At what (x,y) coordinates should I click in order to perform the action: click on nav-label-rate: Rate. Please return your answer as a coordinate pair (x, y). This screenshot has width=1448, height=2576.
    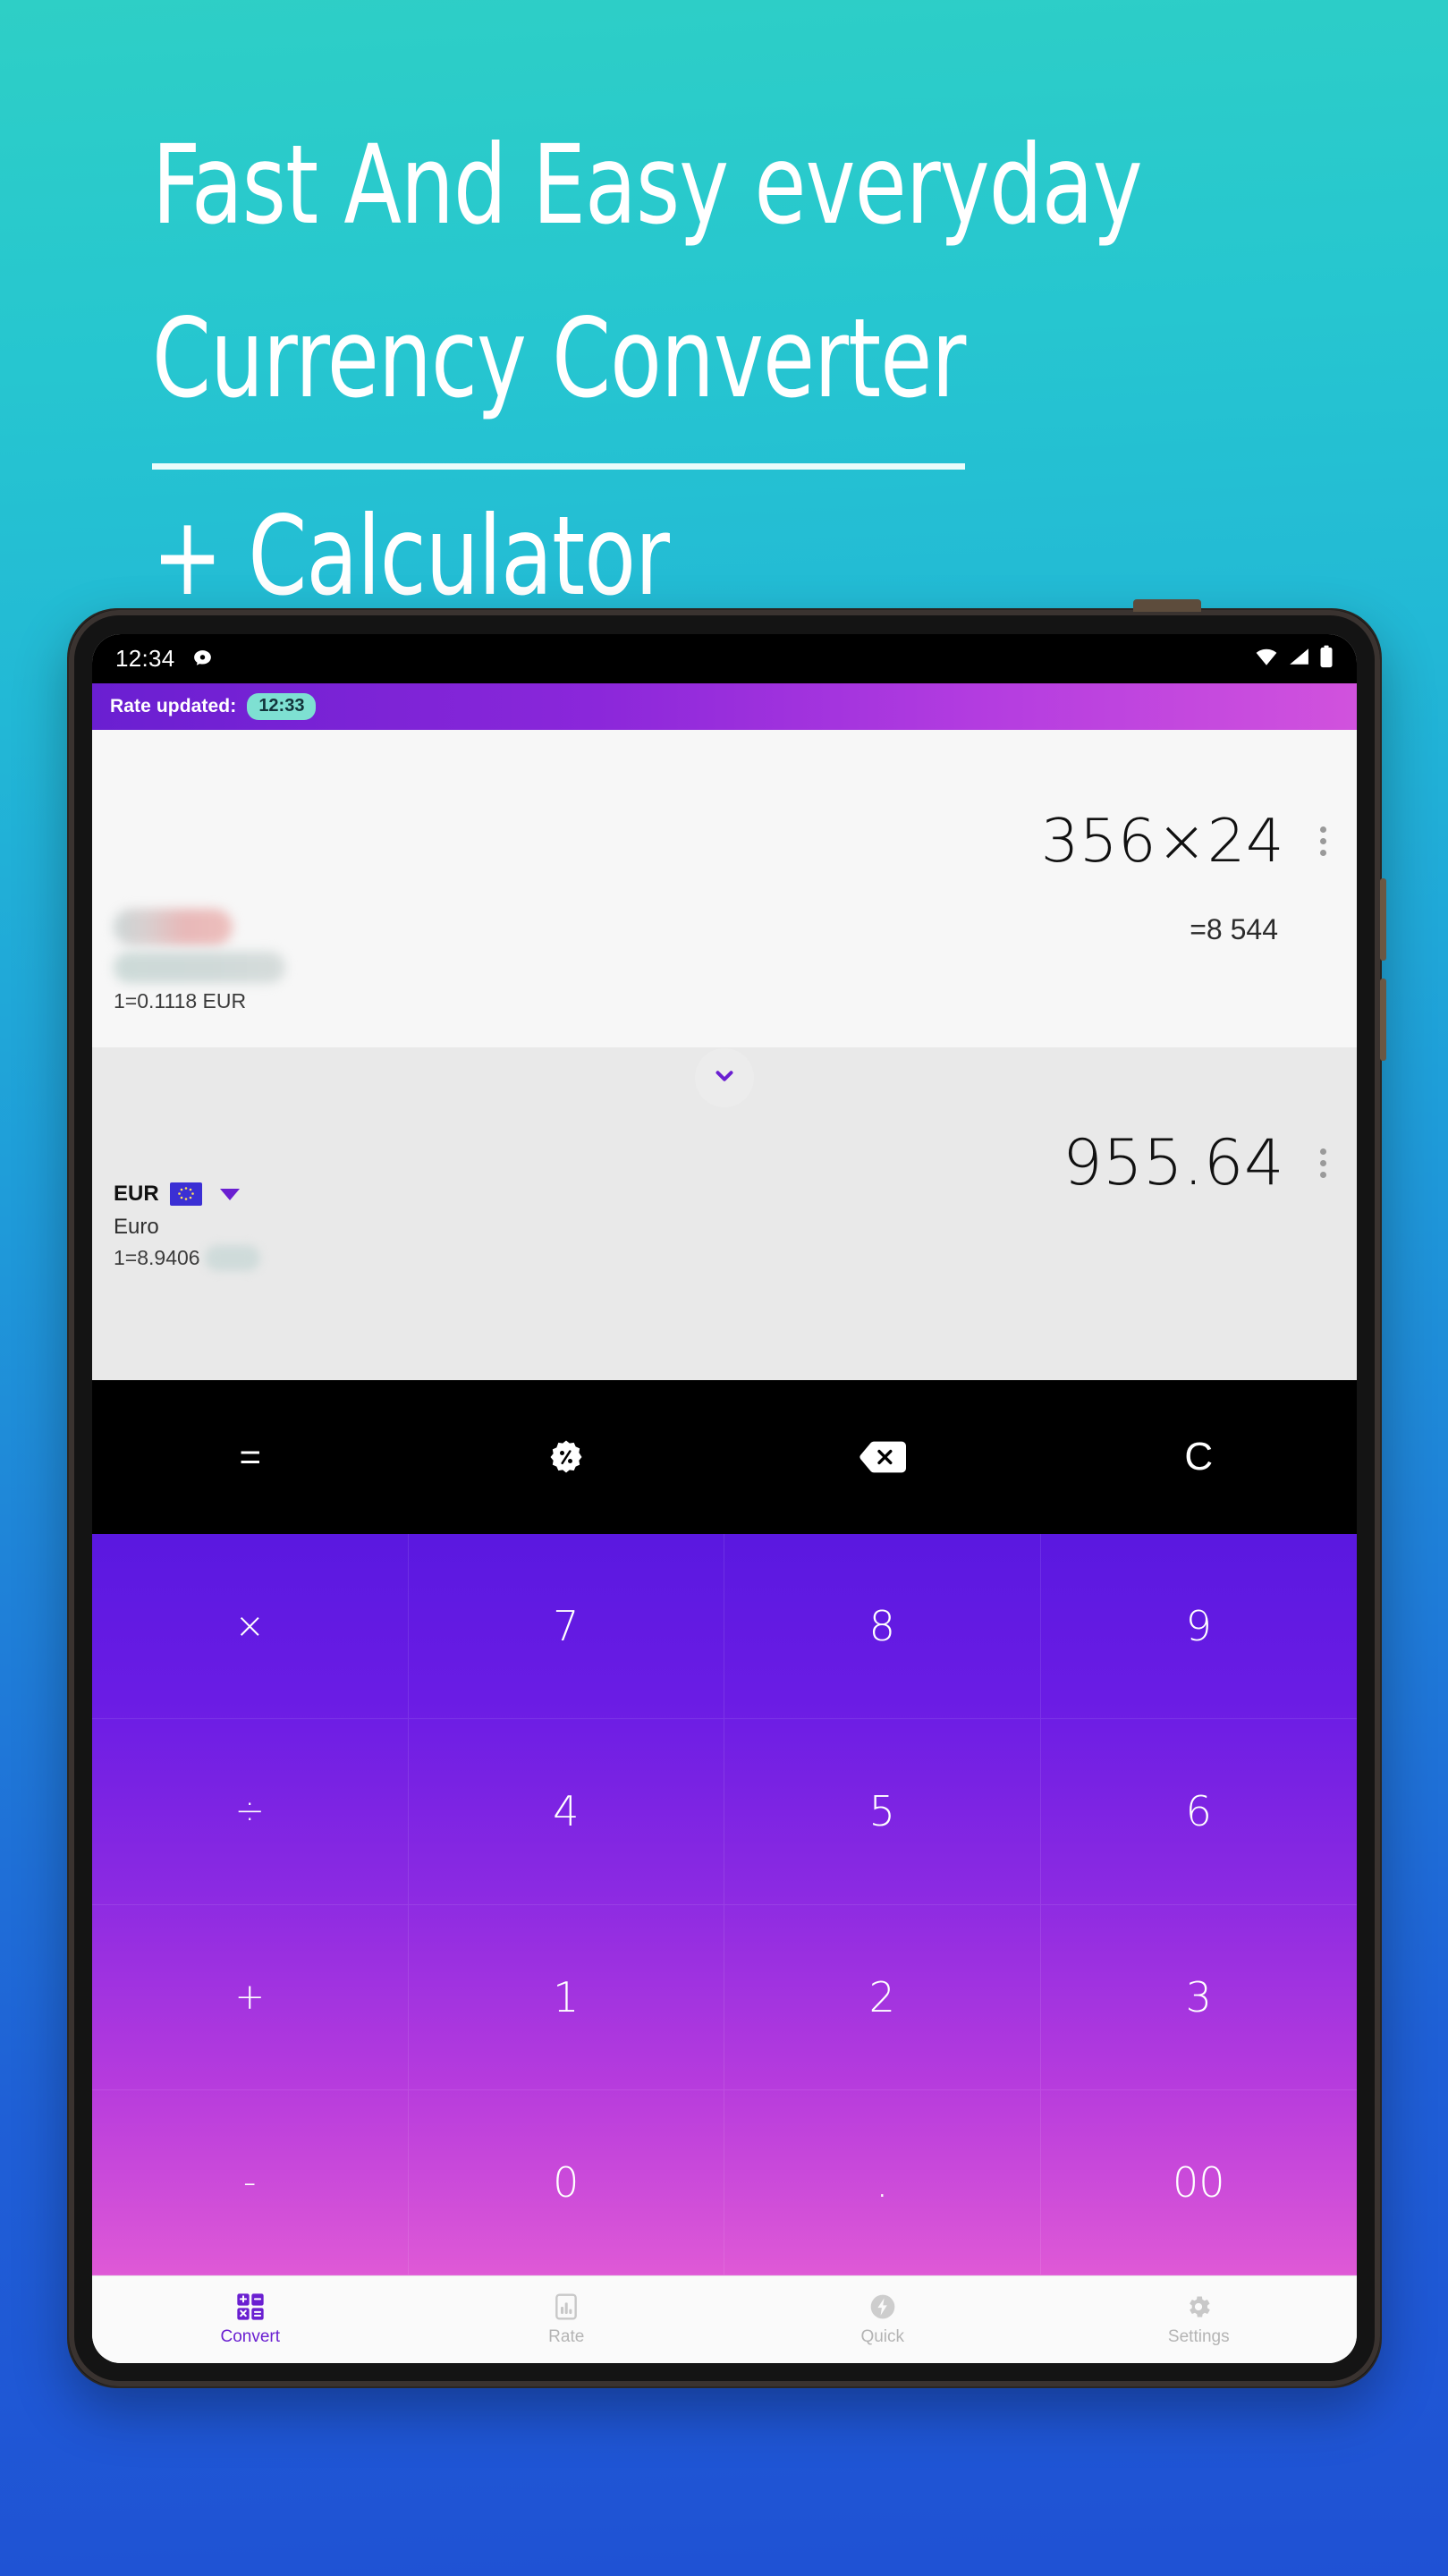
    Looking at the image, I should click on (566, 2336).